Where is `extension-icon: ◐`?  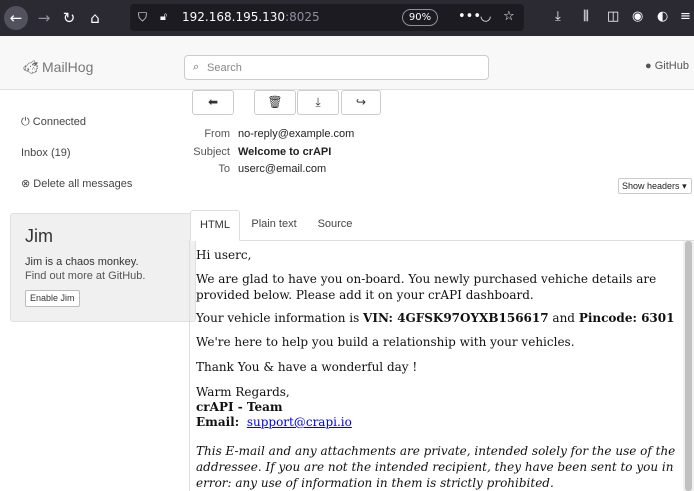
extension-icon: ◐ is located at coordinates (662, 16).